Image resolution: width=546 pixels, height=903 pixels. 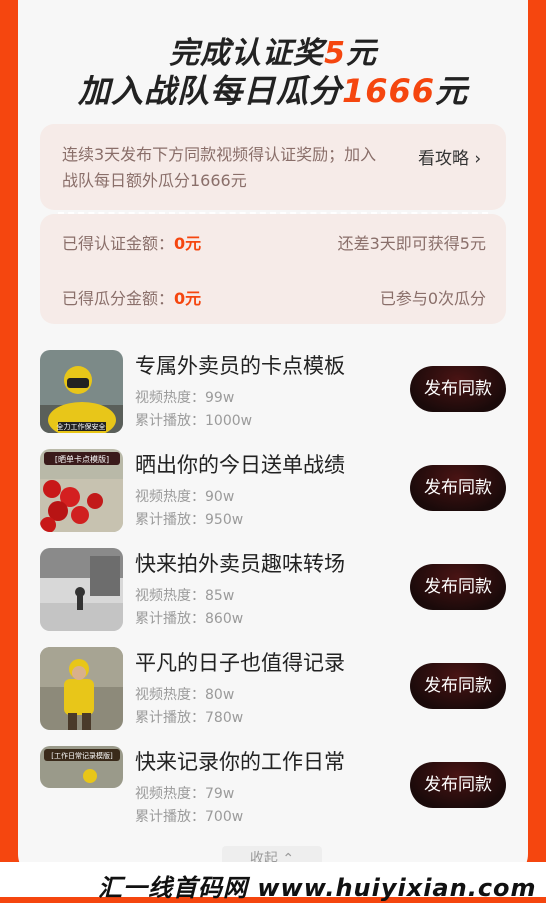 I want to click on dashed-divider, so click(x=273, y=213).